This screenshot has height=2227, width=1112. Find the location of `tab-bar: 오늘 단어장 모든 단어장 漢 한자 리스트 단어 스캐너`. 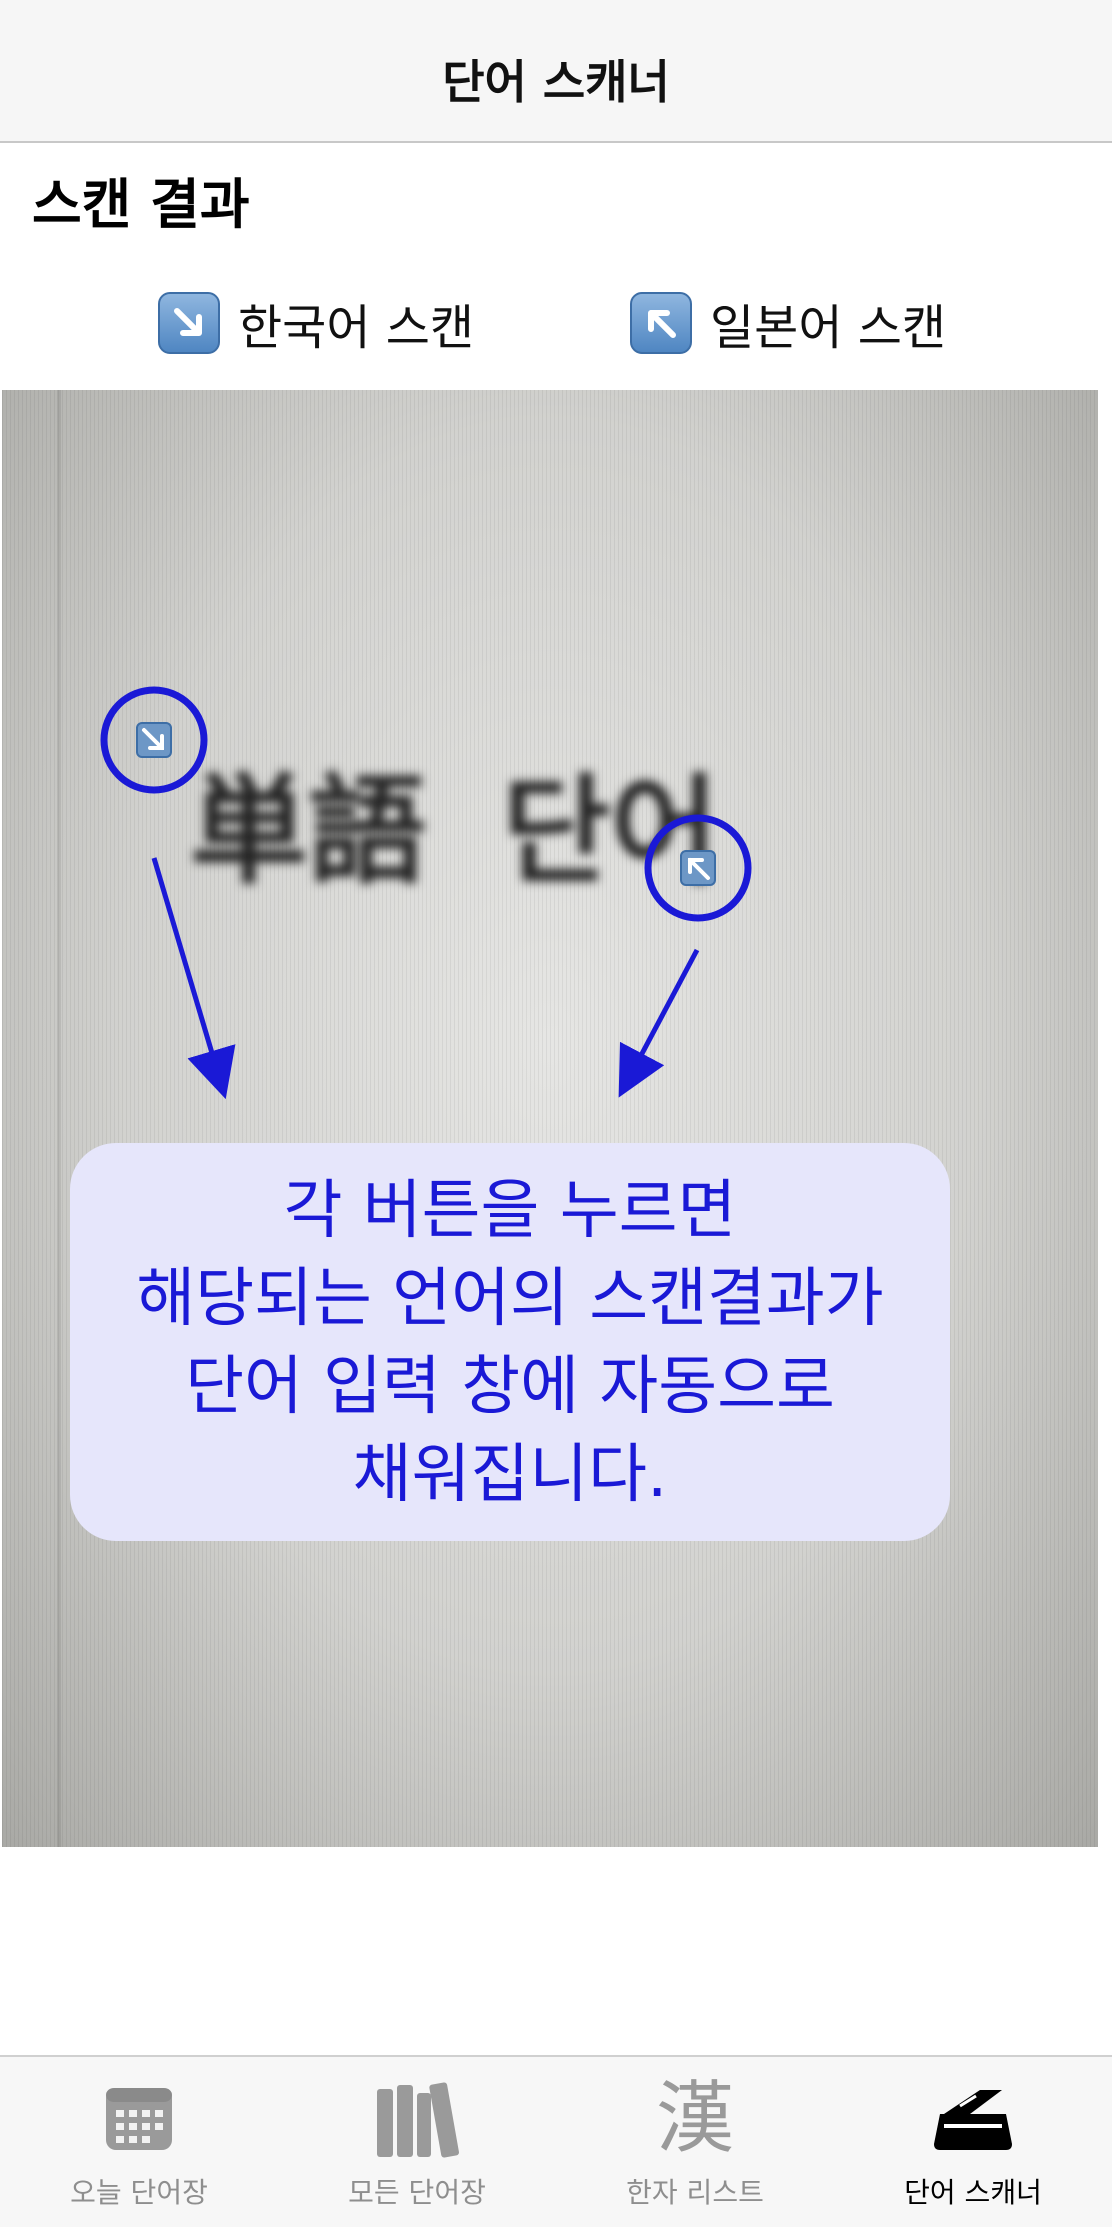

tab-bar: 오늘 단어장 모든 단어장 漢 한자 리스트 단어 스캐너 is located at coordinates (556, 2141).